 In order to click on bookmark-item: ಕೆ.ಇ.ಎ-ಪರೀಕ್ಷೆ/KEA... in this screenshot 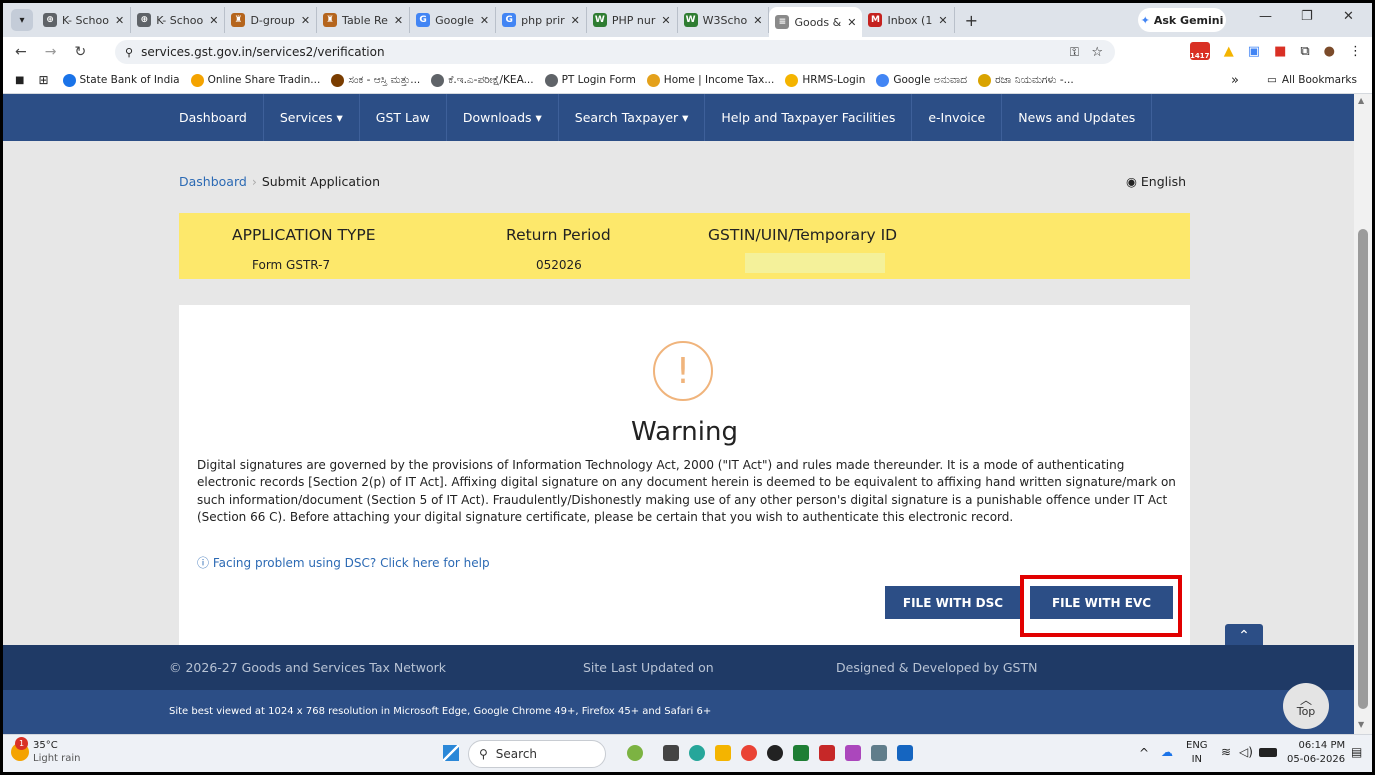, I will do `click(482, 80)`.